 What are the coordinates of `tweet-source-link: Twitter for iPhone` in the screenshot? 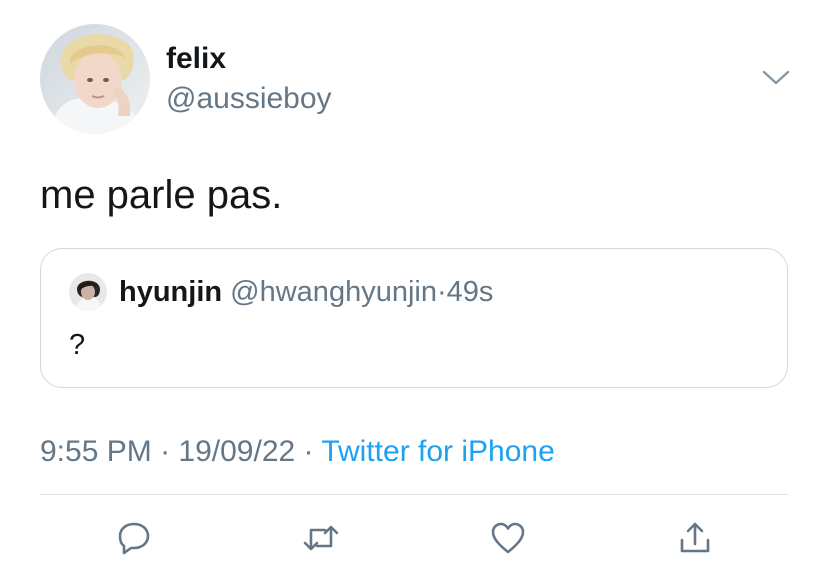 It's located at (437, 451).